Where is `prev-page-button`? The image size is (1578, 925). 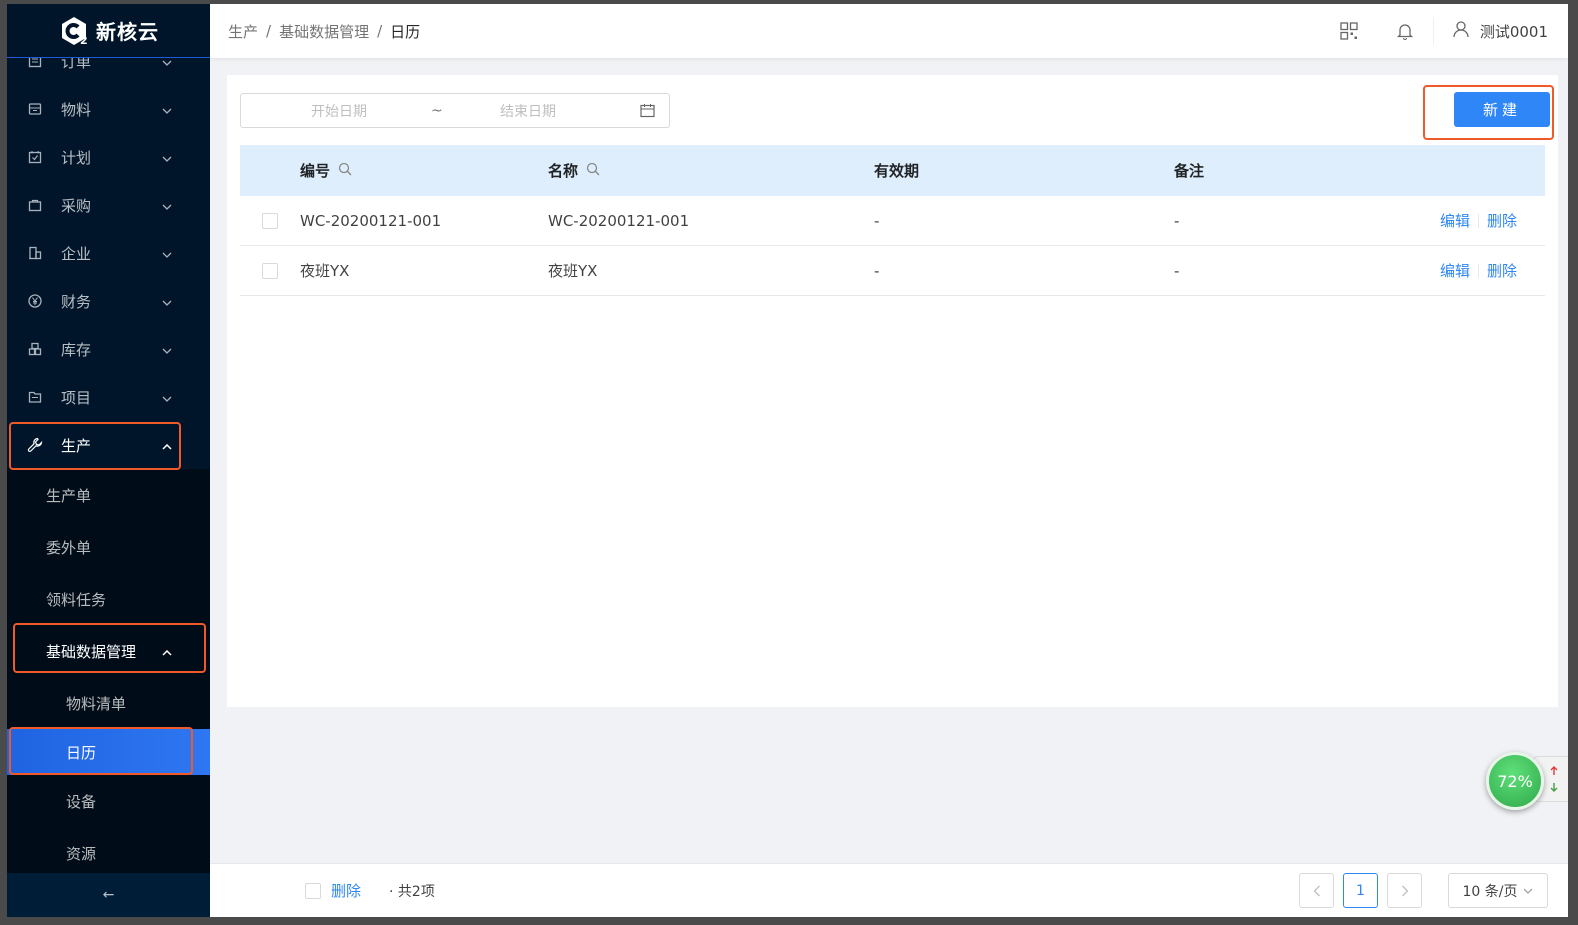 prev-page-button is located at coordinates (1316, 890).